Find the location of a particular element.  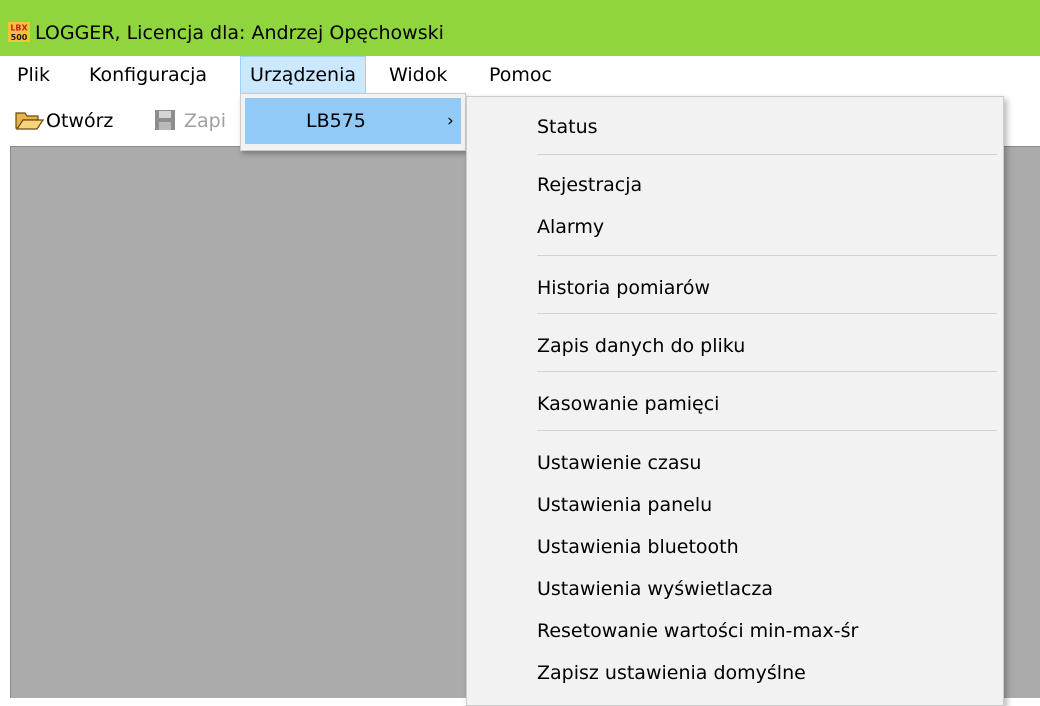

menu-item-resetowanie-wartosci: Resetowanie wartości min-max-śr is located at coordinates (735, 631).